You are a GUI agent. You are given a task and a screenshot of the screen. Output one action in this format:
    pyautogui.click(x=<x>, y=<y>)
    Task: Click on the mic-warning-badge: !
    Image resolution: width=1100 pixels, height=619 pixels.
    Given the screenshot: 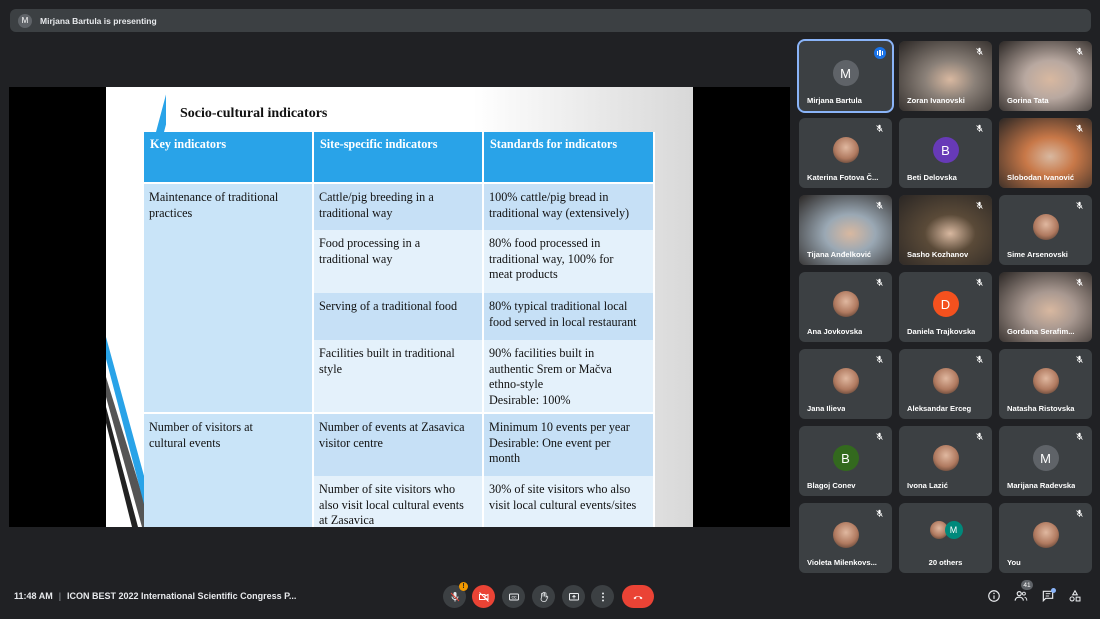 What is the action you would take?
    pyautogui.click(x=463, y=586)
    